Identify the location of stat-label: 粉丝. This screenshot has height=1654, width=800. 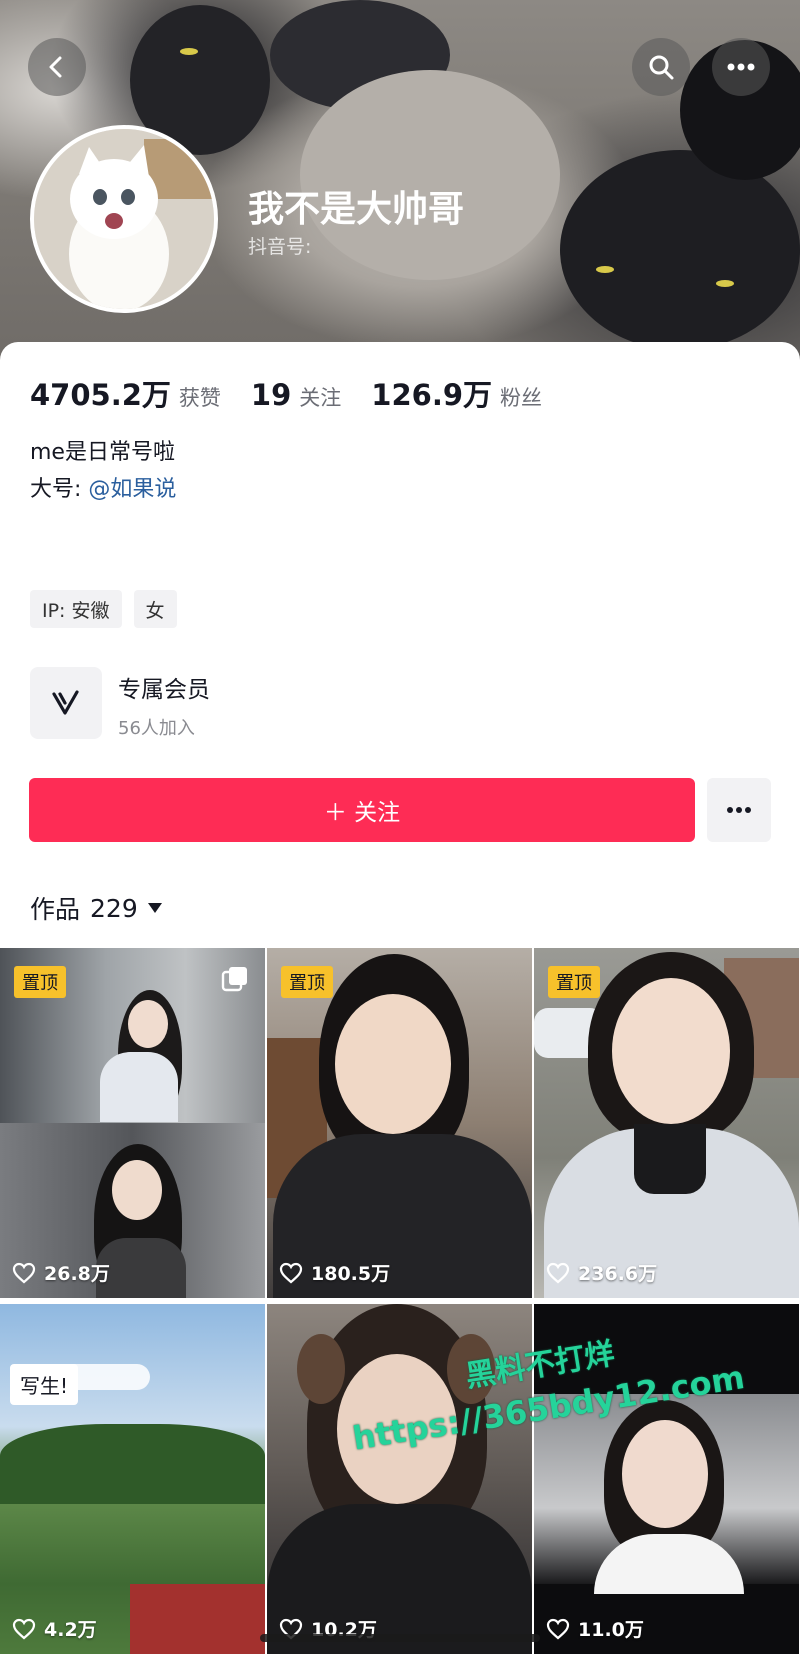
(521, 398).